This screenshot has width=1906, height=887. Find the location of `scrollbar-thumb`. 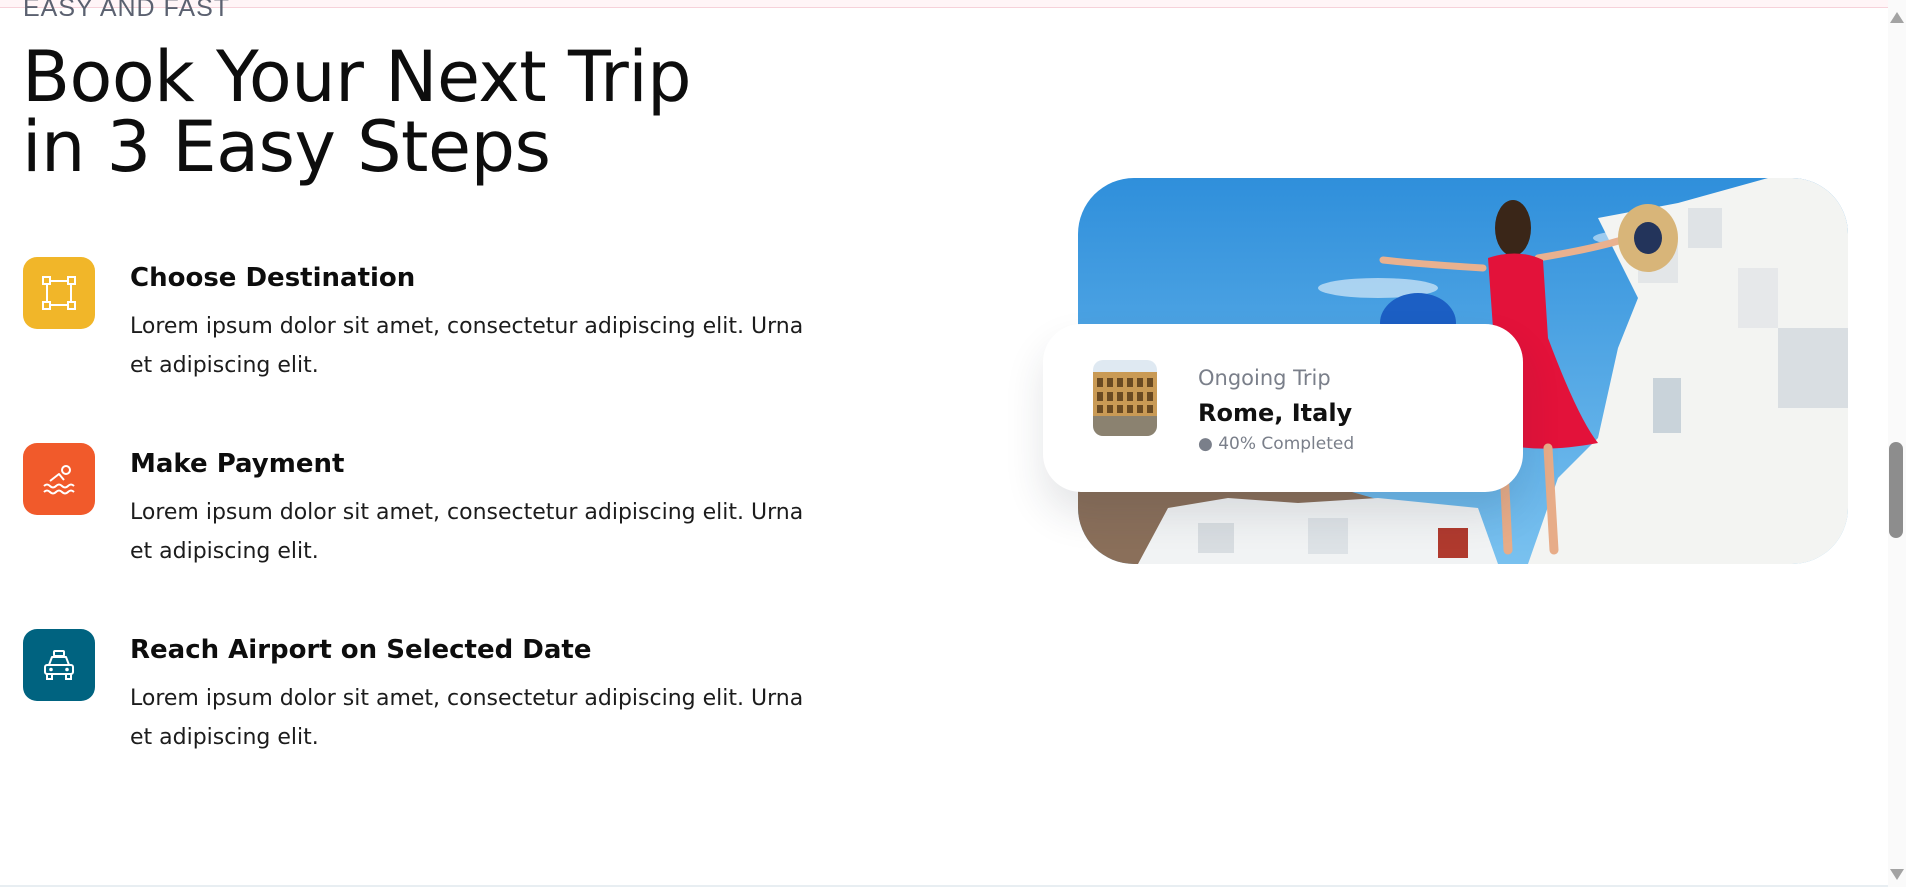

scrollbar-thumb is located at coordinates (1896, 490).